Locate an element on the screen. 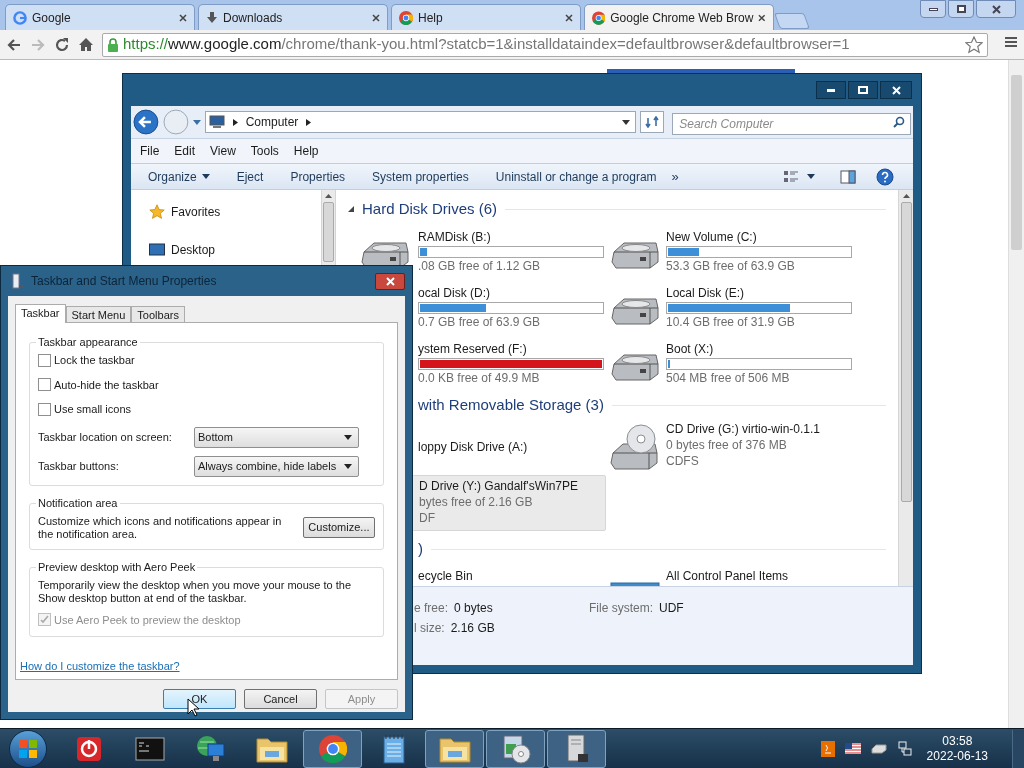  browser-tab: Google Chrome Web Brow is located at coordinates (679, 17).